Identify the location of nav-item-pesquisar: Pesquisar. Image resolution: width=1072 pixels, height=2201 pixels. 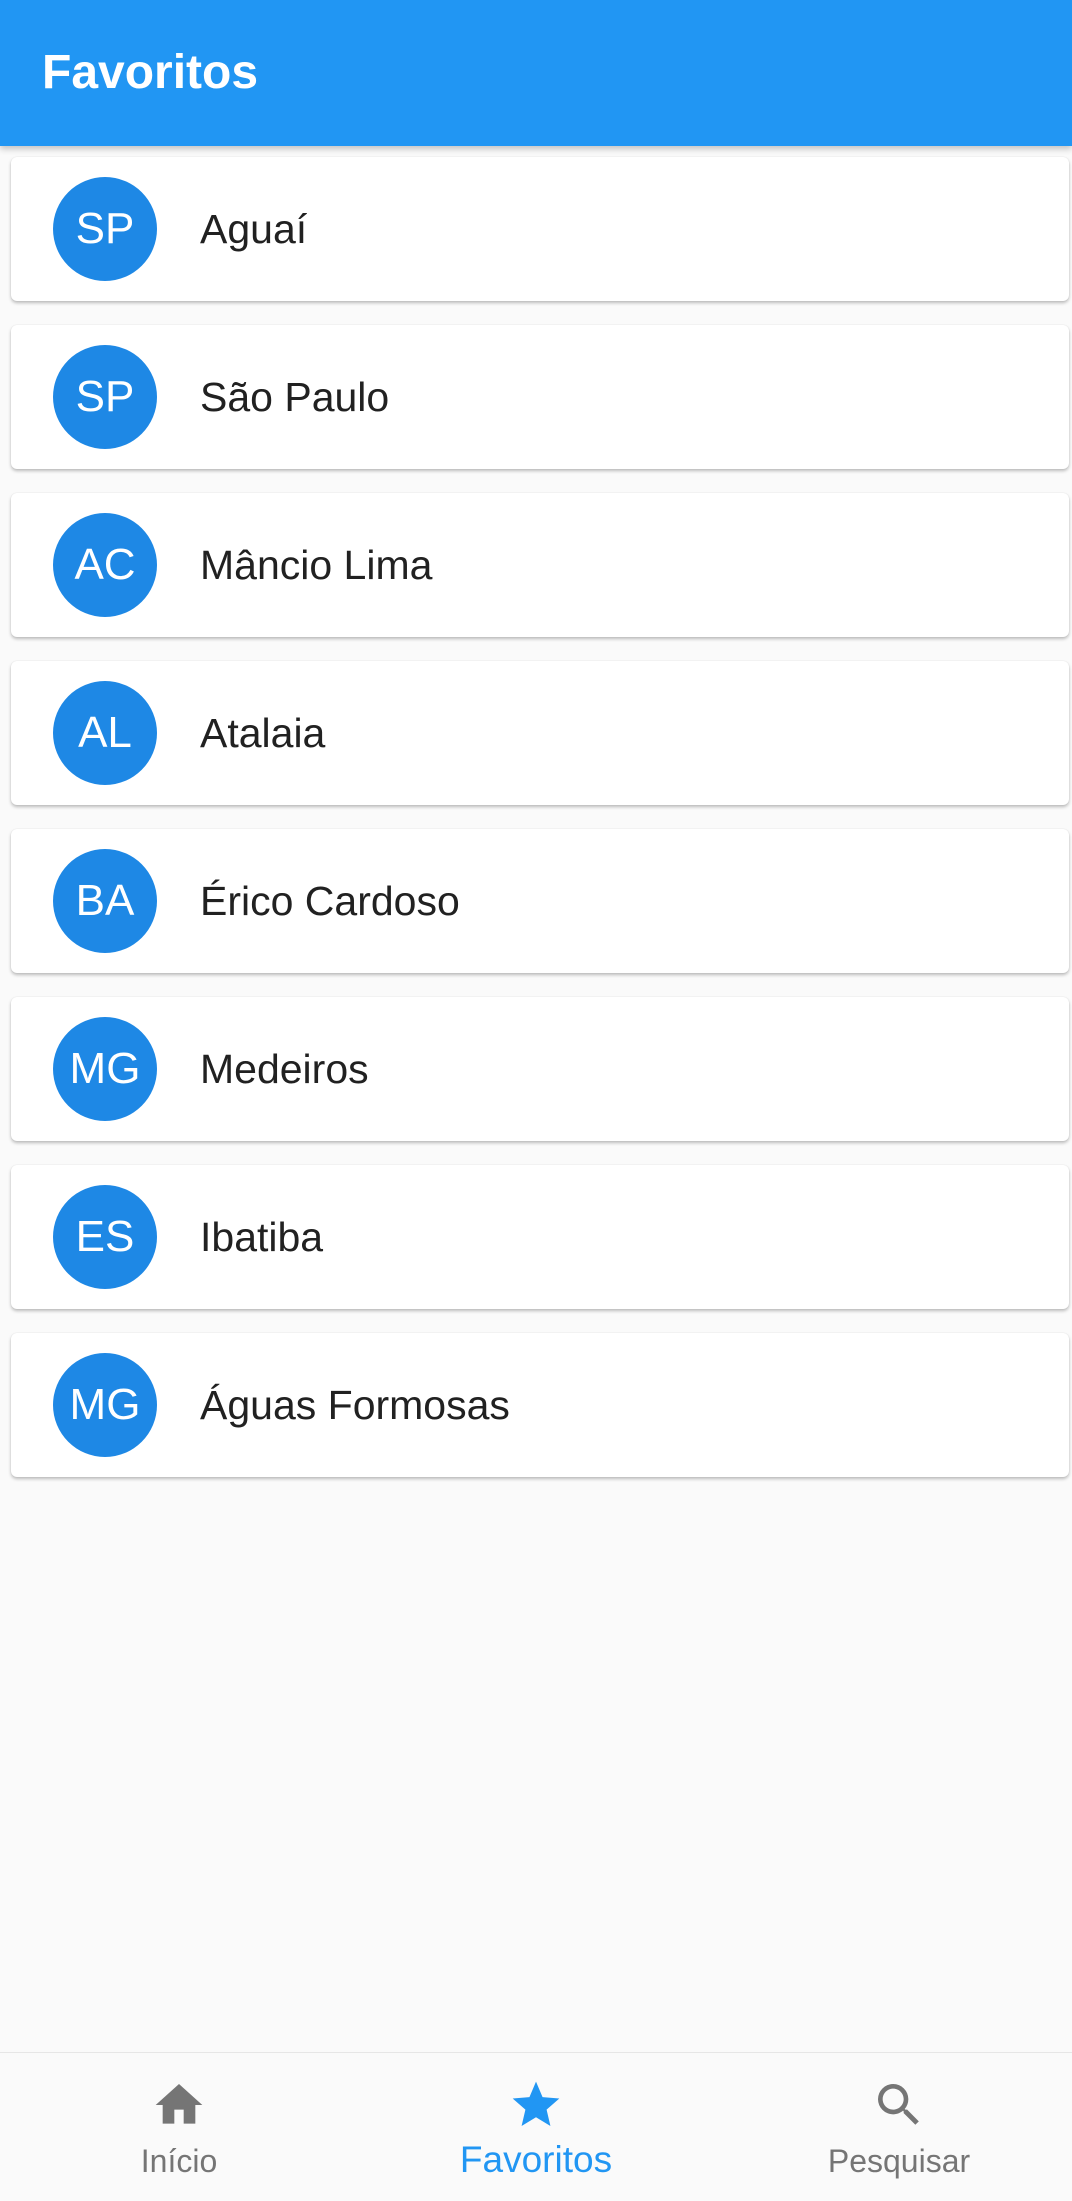
(896, 2127).